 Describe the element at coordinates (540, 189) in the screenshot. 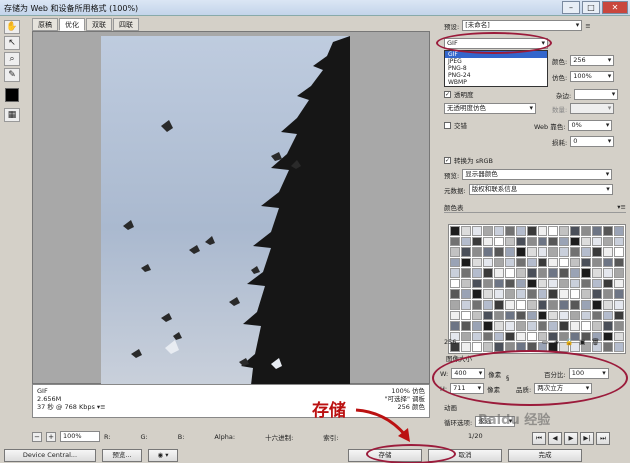

I see `metadata-select: 版权和联系信息` at that location.